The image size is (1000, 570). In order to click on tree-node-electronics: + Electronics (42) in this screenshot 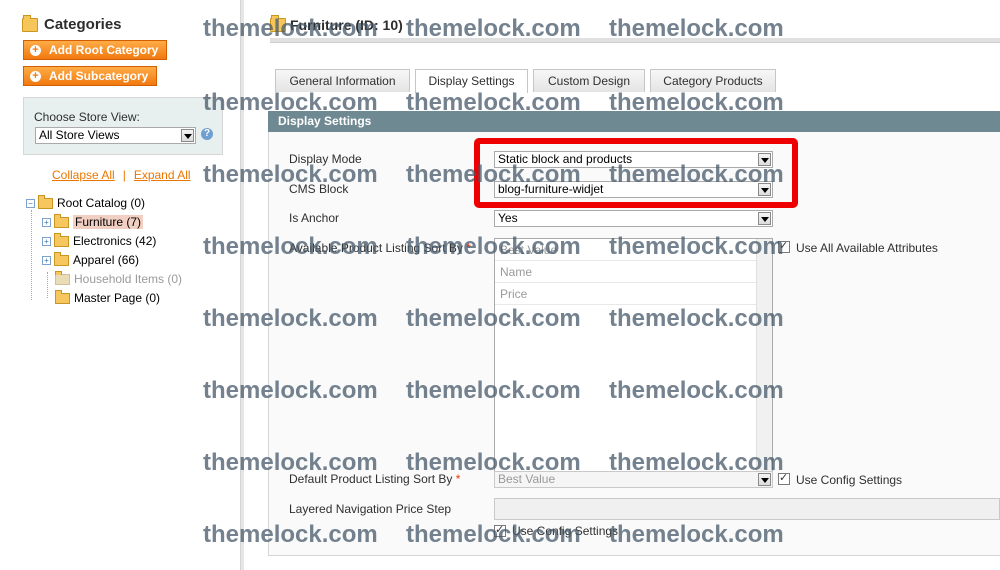, I will do `click(99, 240)`.